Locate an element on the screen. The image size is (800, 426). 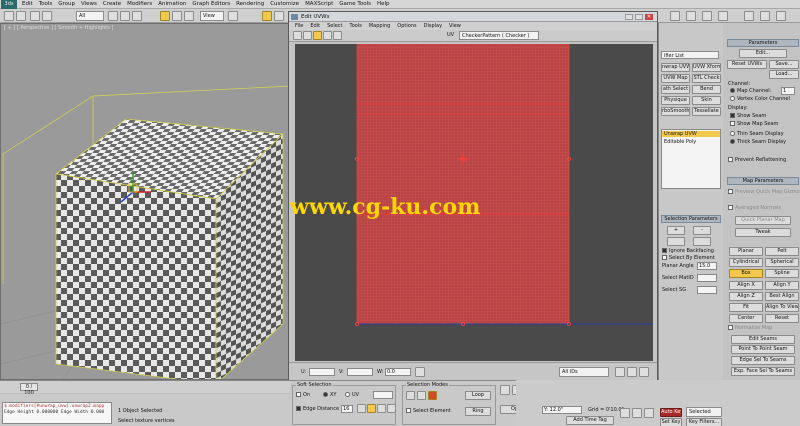
soft-selection-on-checkbox: On is located at coordinates (303, 395).